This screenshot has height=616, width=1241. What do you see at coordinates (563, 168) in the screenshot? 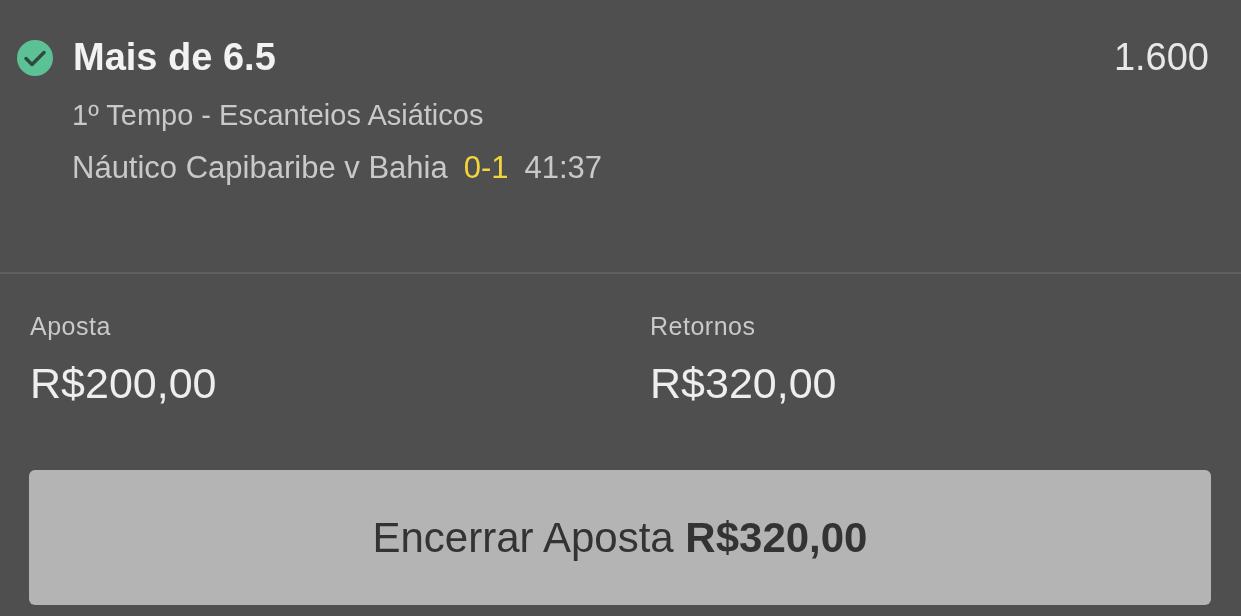
I see `match-clock: 41:37` at bounding box center [563, 168].